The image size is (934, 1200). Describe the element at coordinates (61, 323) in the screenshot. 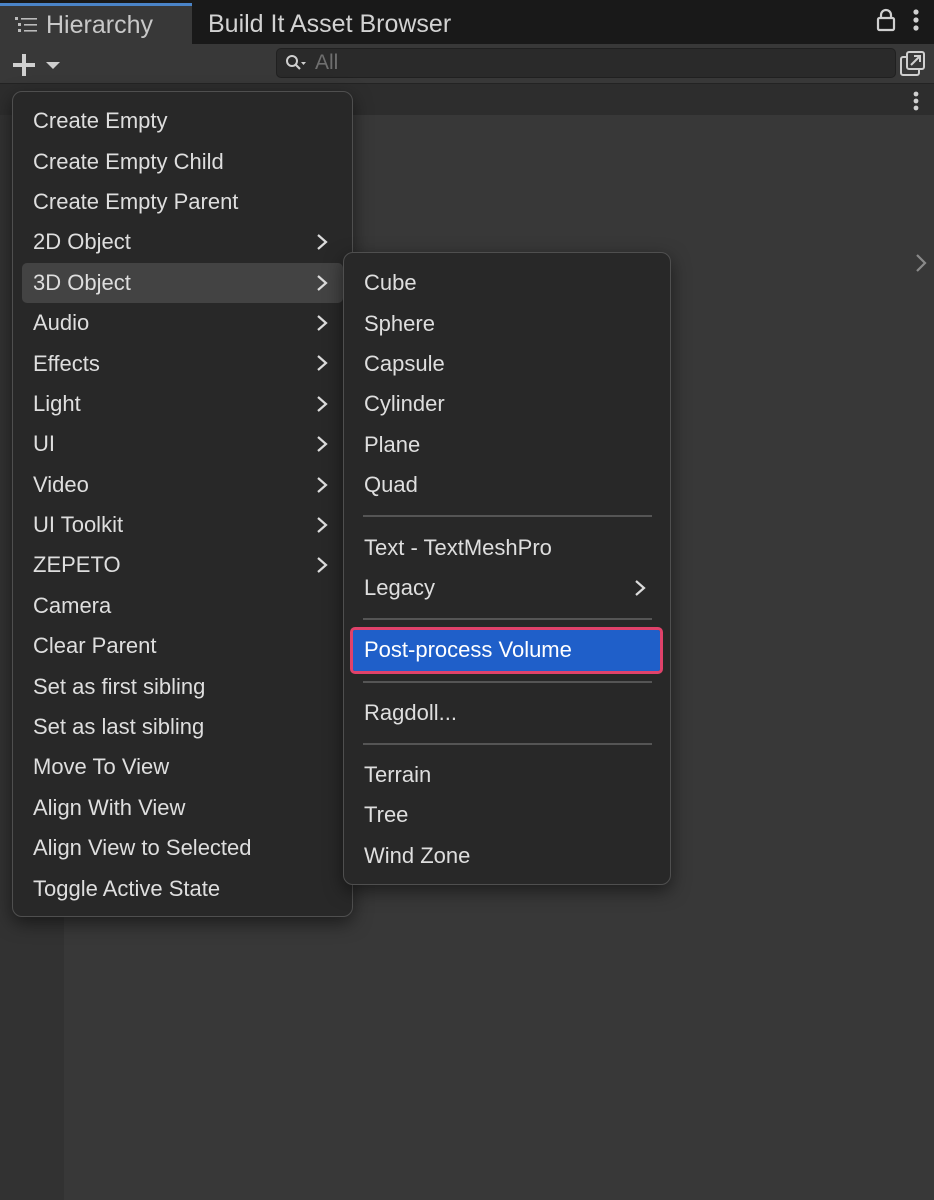

I see `menu-item-label: Audio` at that location.